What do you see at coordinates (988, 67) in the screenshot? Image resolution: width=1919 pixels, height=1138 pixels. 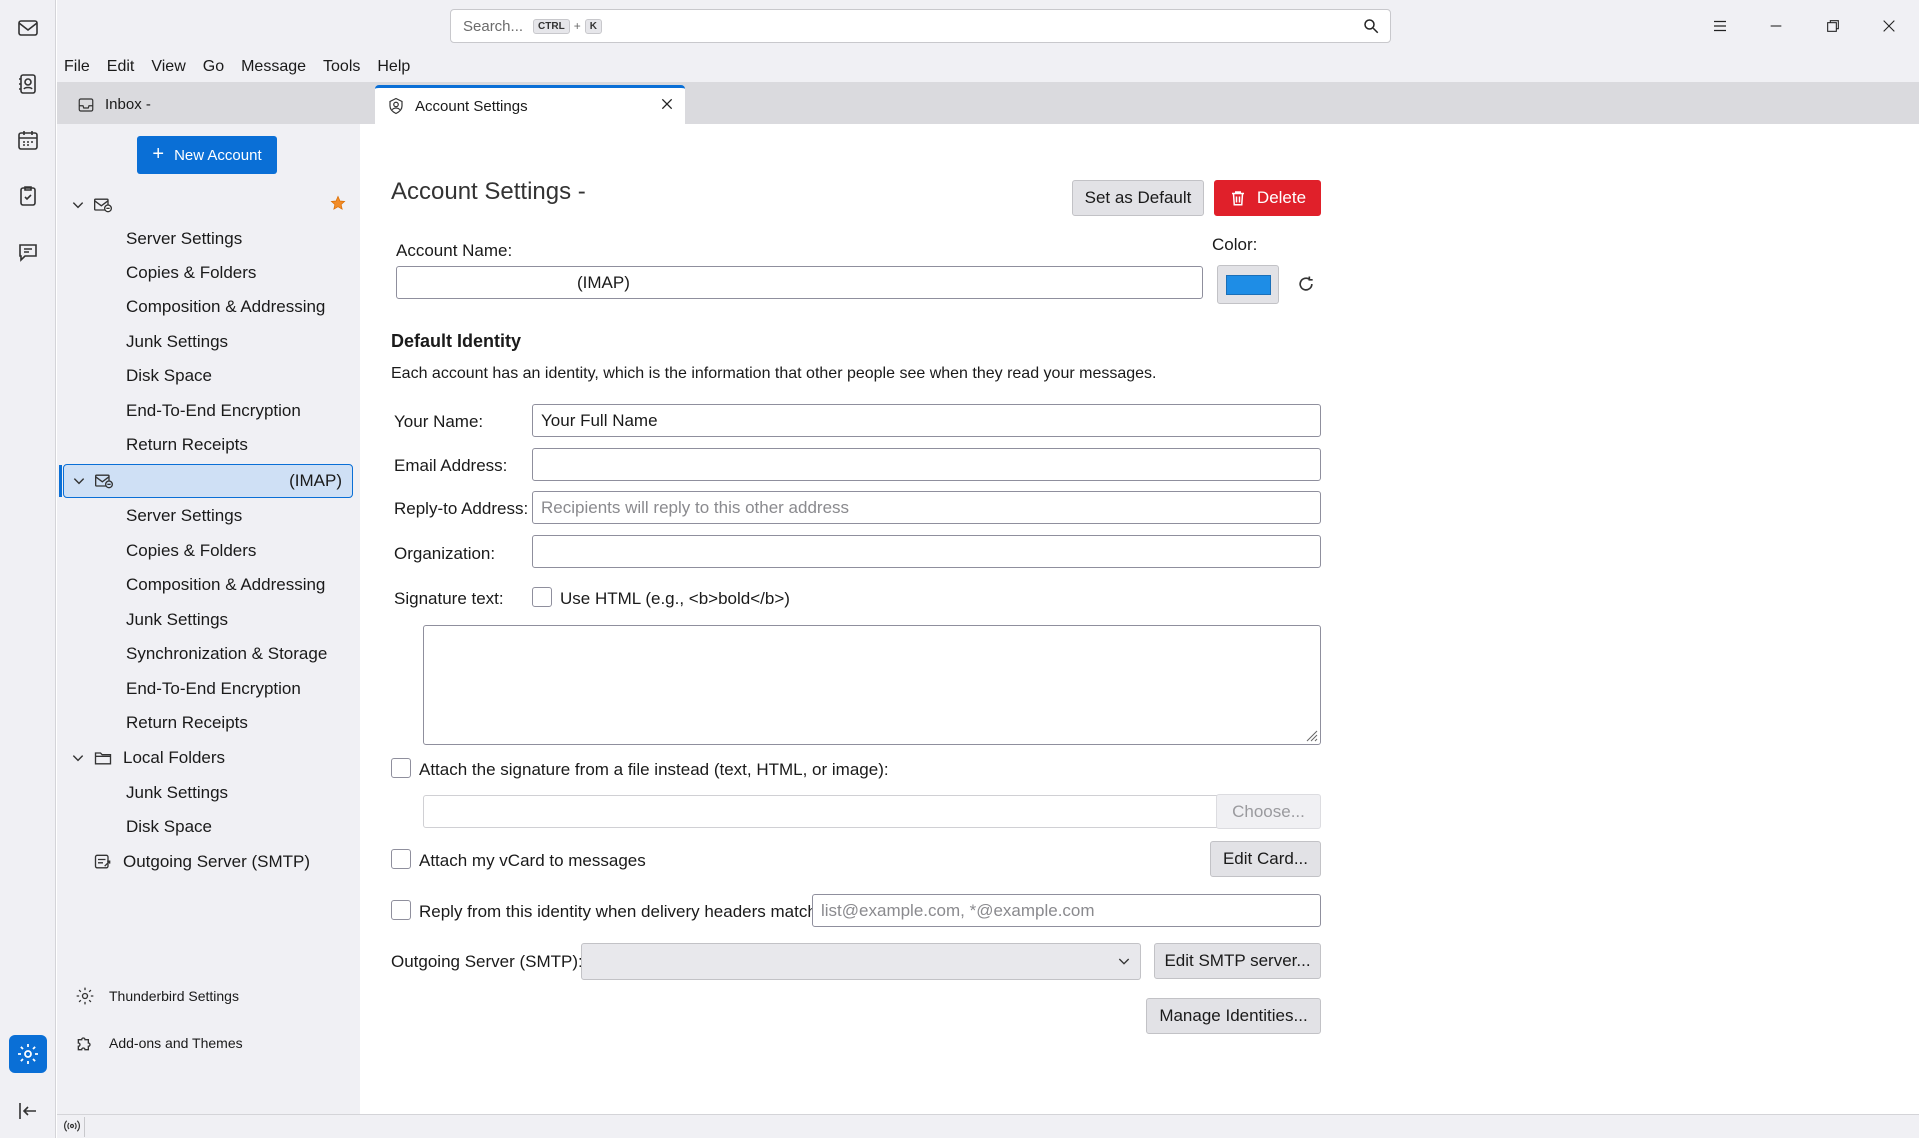 I see `menu-bar: File Edit View Go Message Tools Help` at bounding box center [988, 67].